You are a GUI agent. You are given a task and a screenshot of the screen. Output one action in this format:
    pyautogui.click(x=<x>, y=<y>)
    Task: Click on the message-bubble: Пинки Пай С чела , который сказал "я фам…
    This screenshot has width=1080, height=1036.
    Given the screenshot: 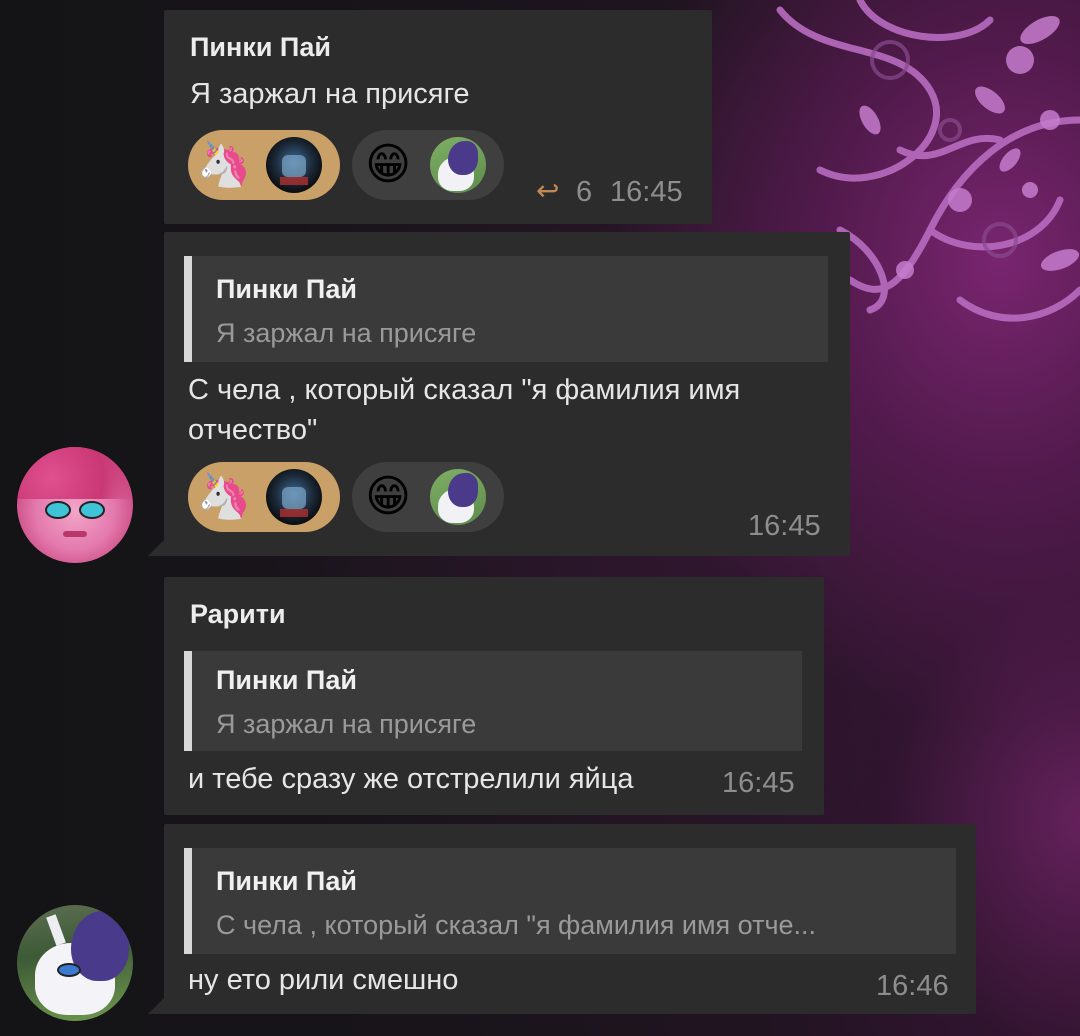 What is the action you would take?
    pyautogui.click(x=570, y=919)
    